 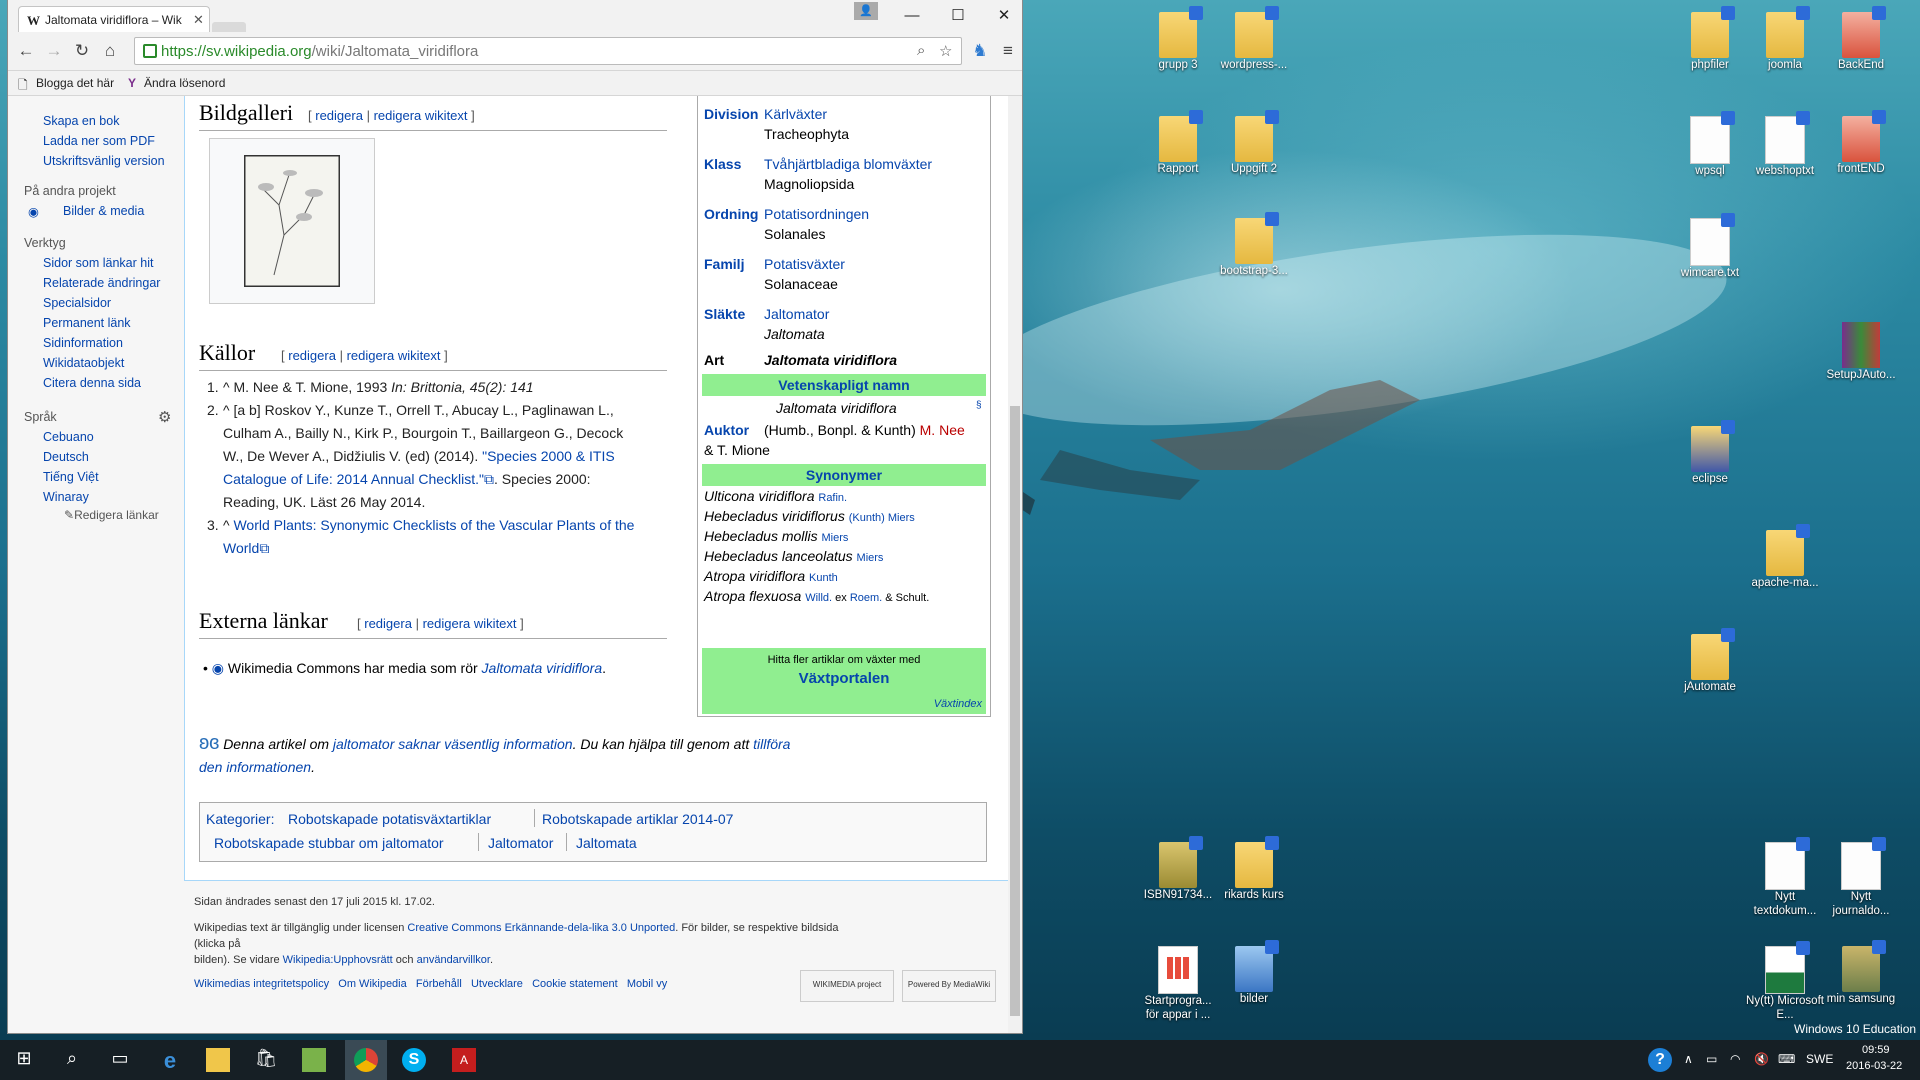 I want to click on category-link: Robotskapade artiklar 2014-07, so click(x=637, y=819).